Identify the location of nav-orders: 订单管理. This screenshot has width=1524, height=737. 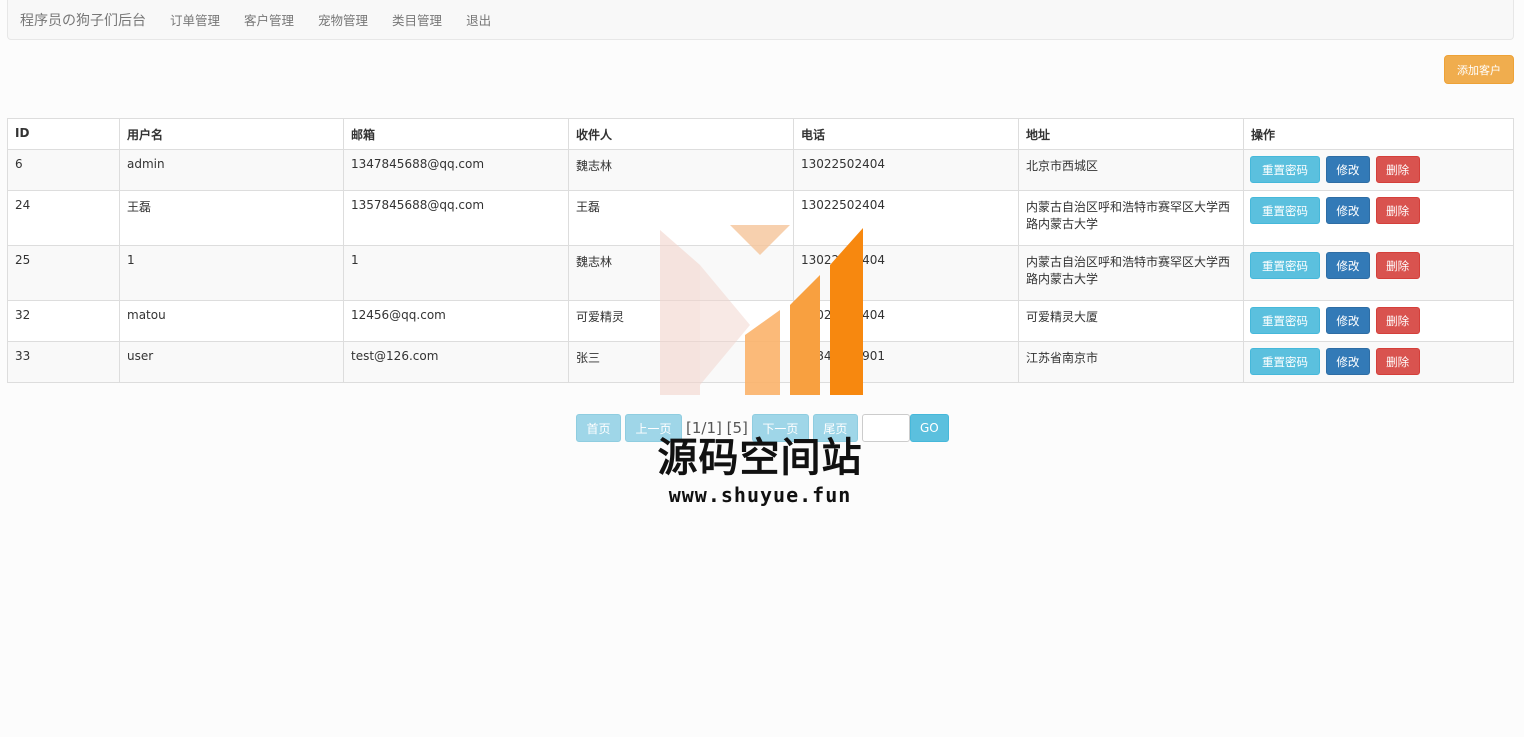
(195, 19).